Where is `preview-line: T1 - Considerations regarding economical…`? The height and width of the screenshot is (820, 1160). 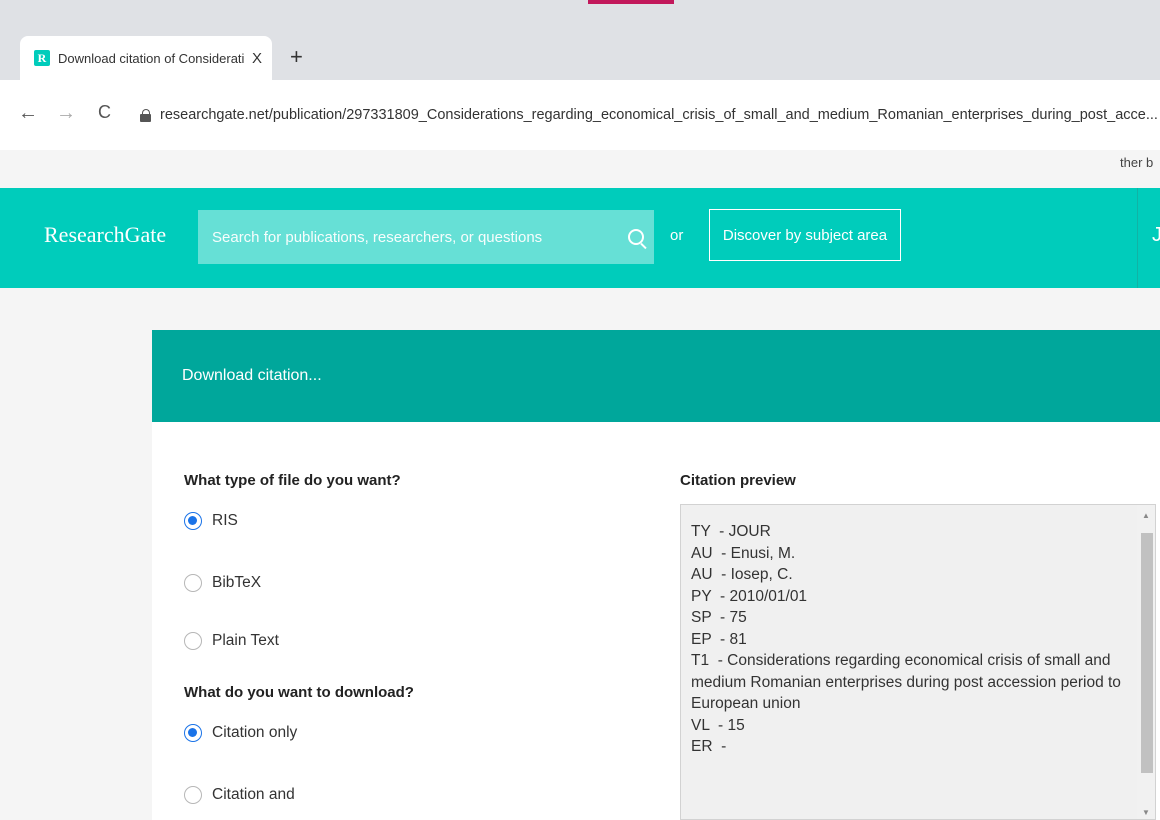 preview-line: T1 - Considerations regarding economical… is located at coordinates (908, 682).